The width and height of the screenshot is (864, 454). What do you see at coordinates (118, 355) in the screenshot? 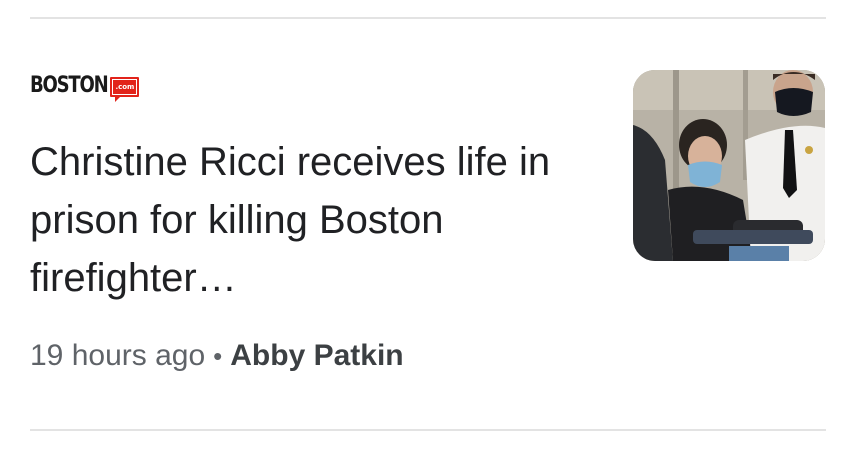
I see `article-timestamp: 19 hours ago` at bounding box center [118, 355].